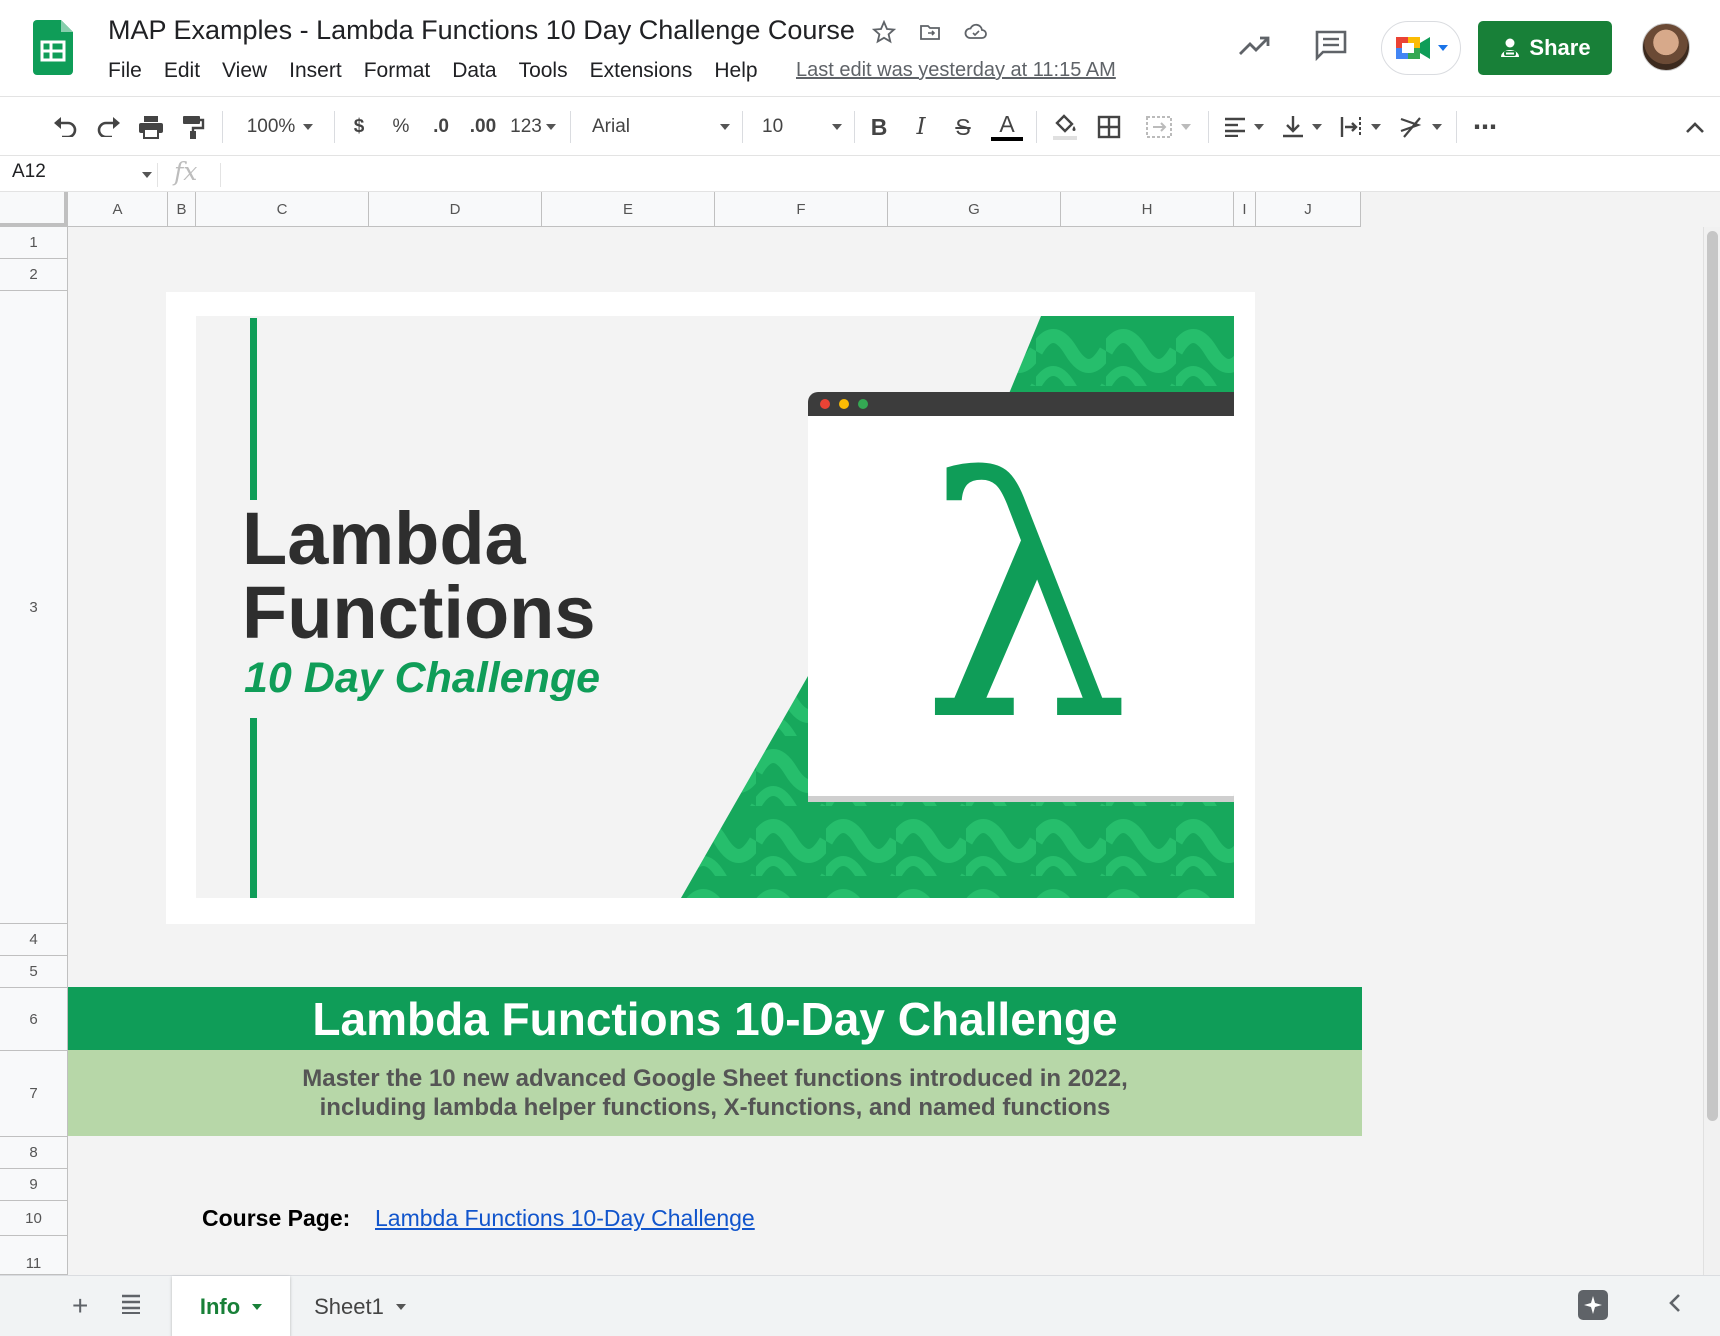 This screenshot has width=1720, height=1336. Describe the element at coordinates (474, 71) in the screenshot. I see `menu-data: Data` at that location.